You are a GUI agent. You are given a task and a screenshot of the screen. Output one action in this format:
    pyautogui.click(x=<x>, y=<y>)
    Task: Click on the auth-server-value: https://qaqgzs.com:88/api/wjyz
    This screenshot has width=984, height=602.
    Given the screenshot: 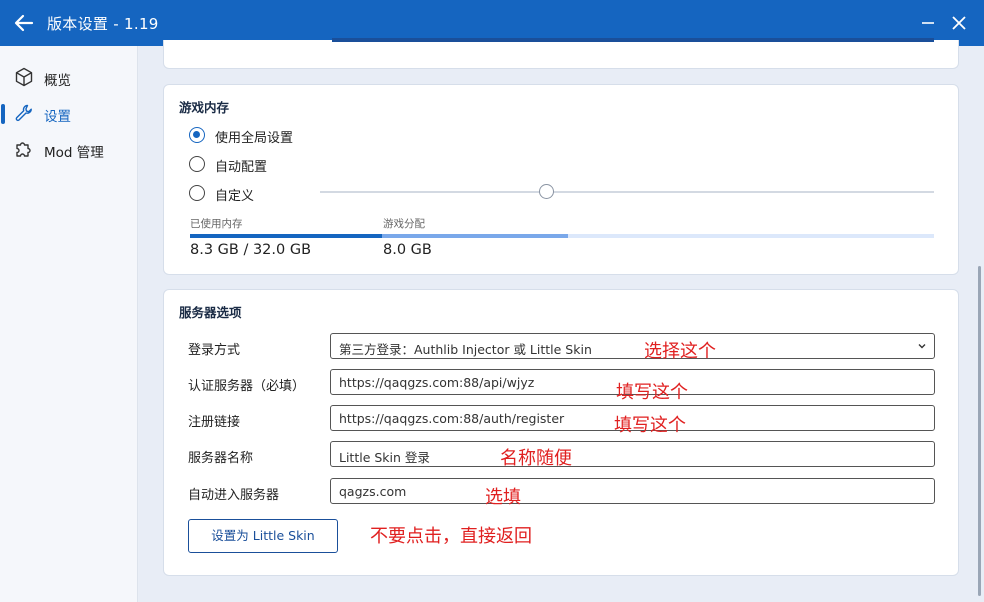 What is the action you would take?
    pyautogui.click(x=437, y=382)
    